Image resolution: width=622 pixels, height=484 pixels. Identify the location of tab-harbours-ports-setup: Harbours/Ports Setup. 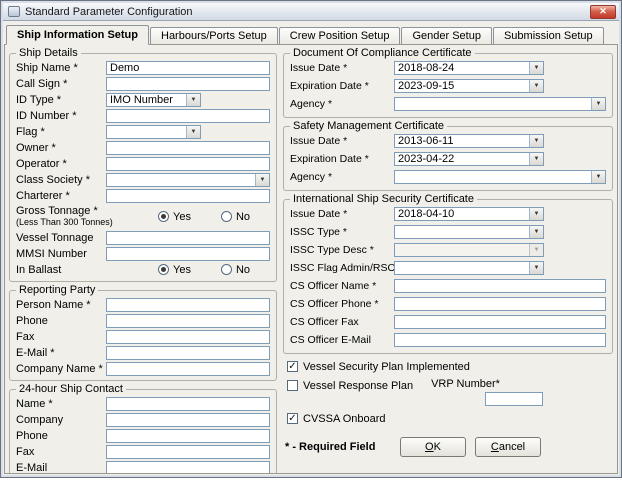
(214, 36).